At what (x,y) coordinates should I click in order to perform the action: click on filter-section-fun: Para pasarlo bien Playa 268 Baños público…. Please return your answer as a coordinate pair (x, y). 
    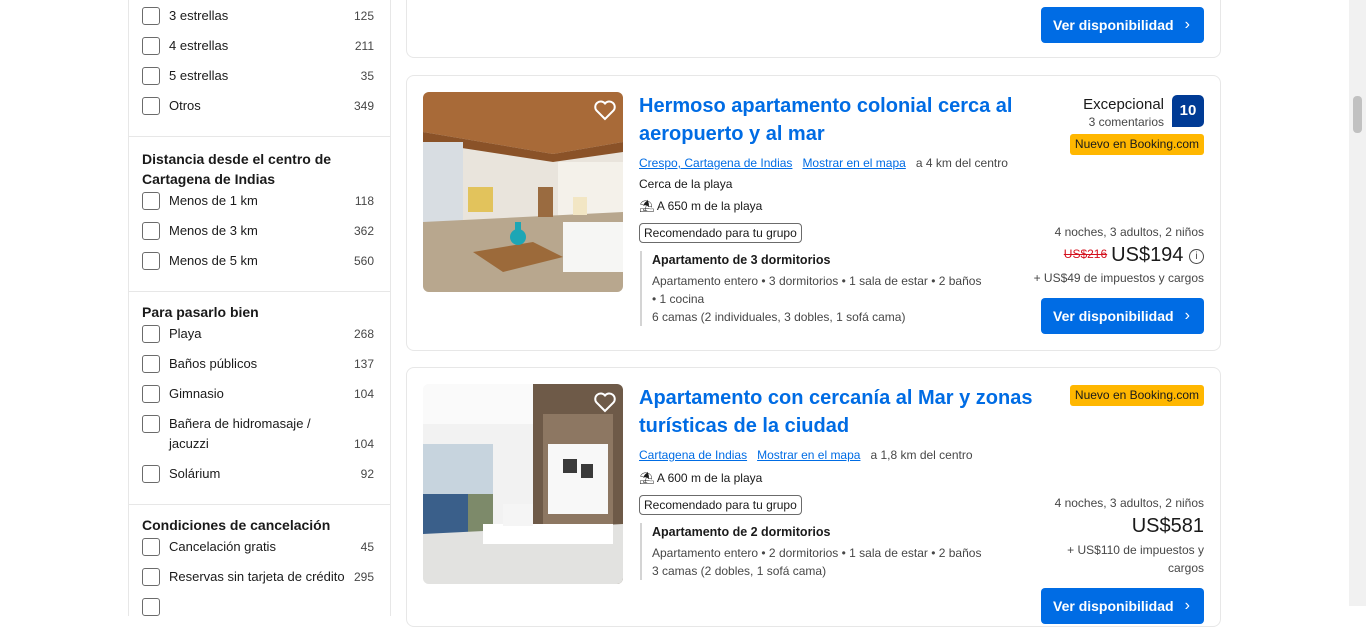
    Looking at the image, I should click on (259, 398).